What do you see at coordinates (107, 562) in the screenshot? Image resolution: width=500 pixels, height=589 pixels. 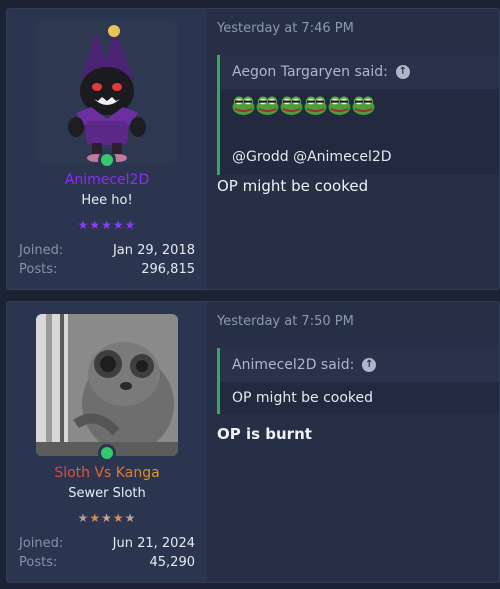 I see `posts-row: Posts: 45,290` at bounding box center [107, 562].